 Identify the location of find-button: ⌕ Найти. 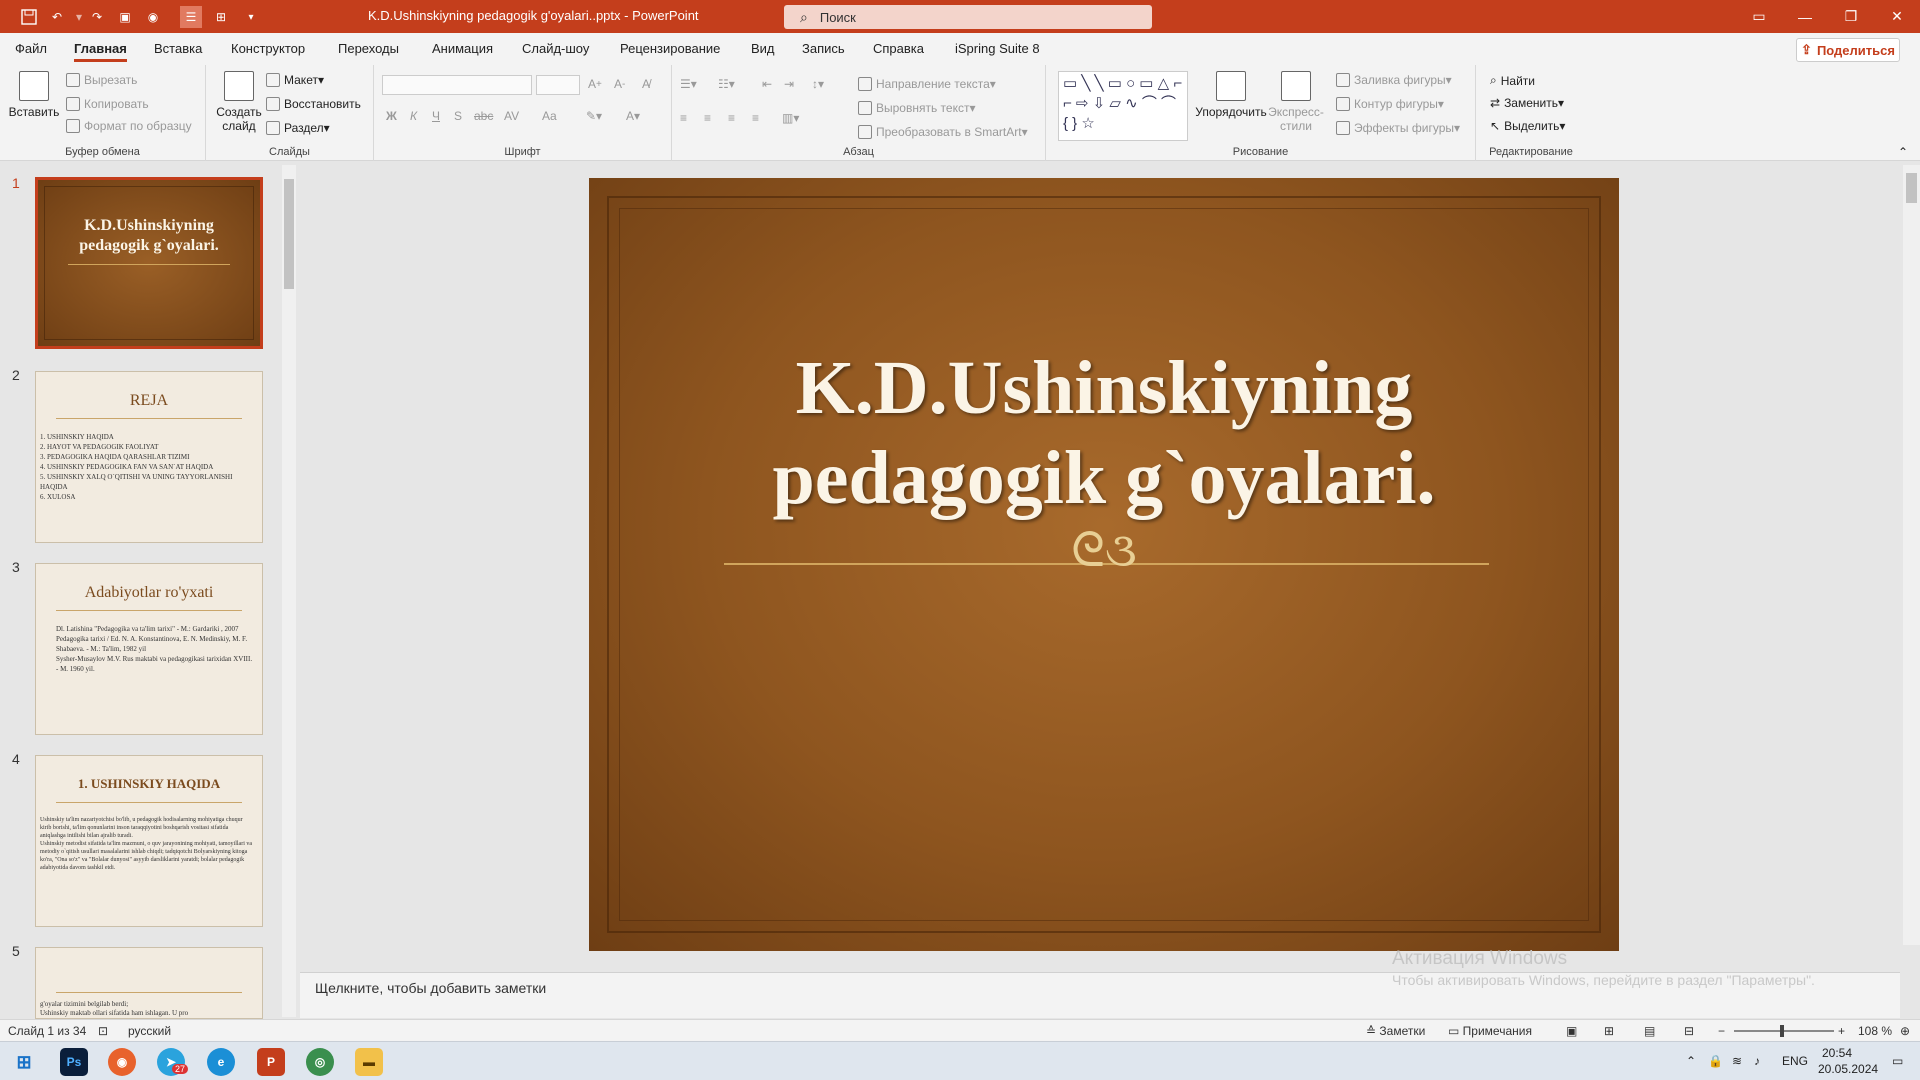
(1512, 80).